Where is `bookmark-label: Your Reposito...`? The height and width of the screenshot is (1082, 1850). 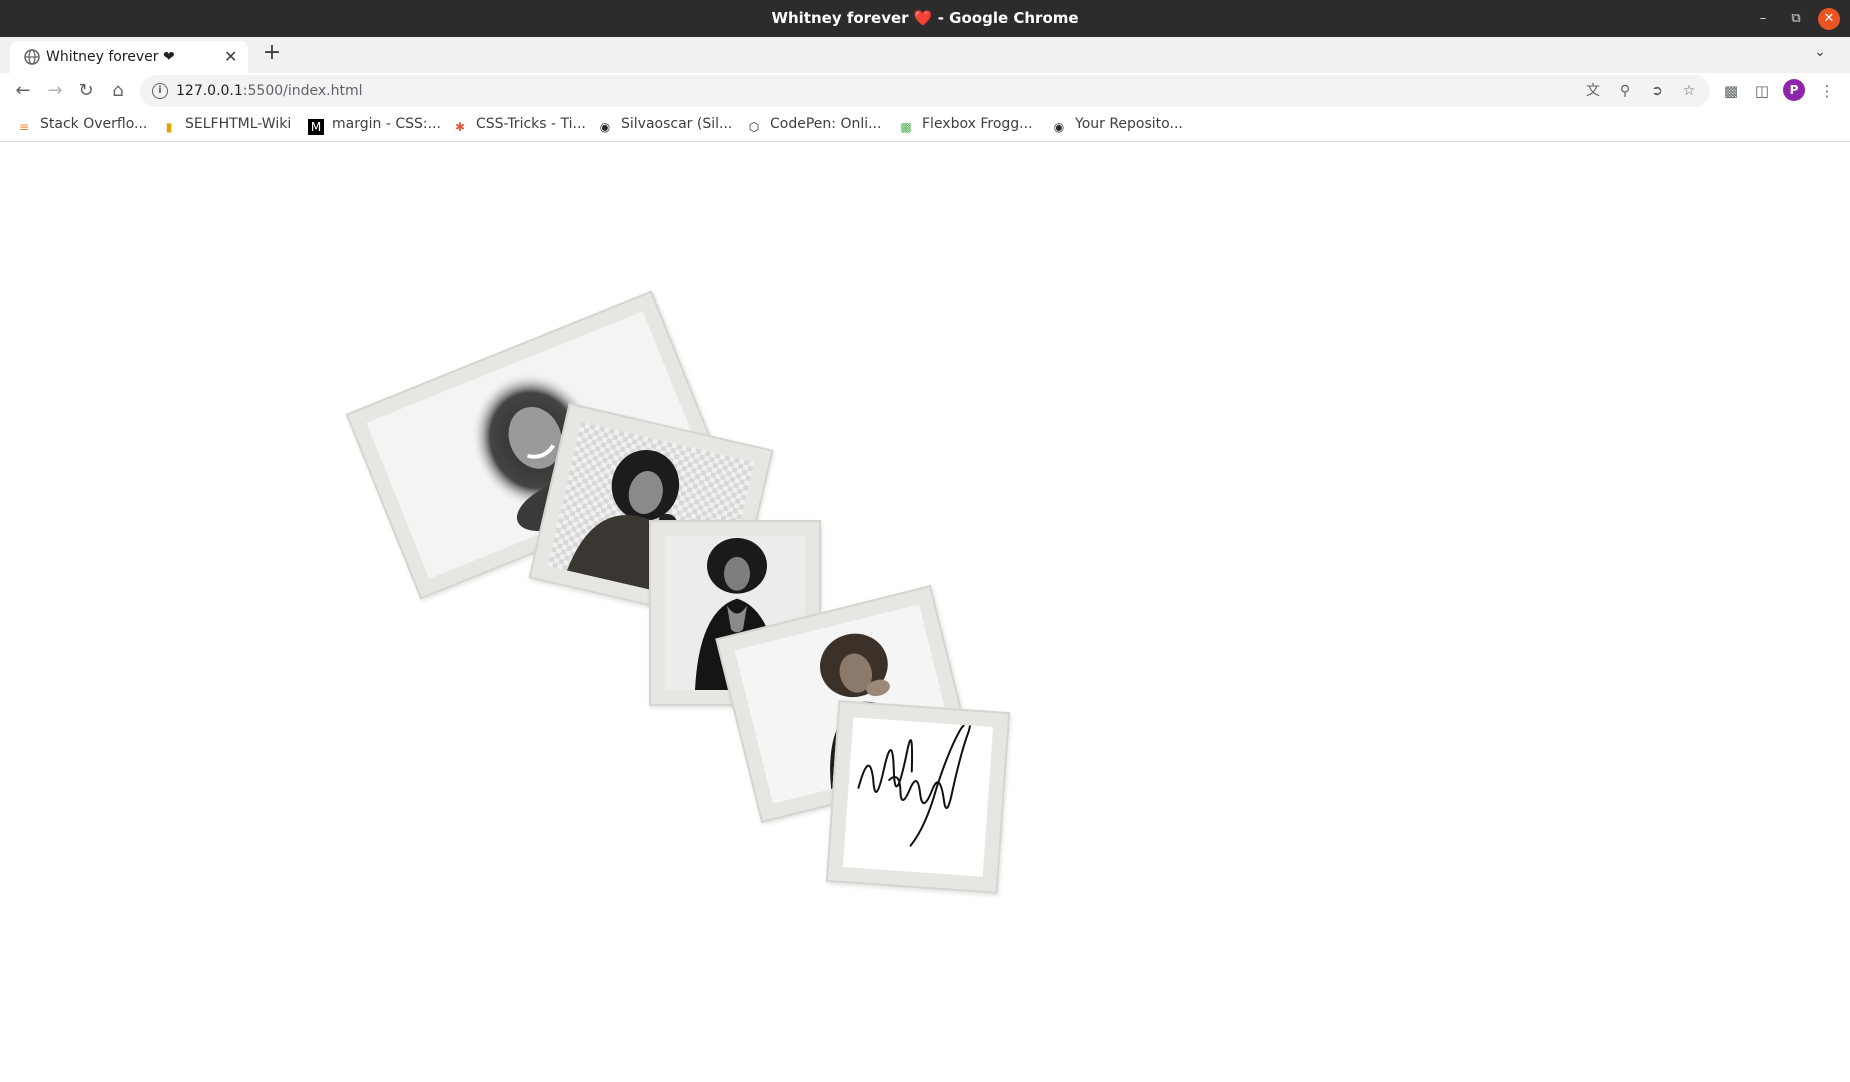 bookmark-label: Your Reposito... is located at coordinates (1129, 124).